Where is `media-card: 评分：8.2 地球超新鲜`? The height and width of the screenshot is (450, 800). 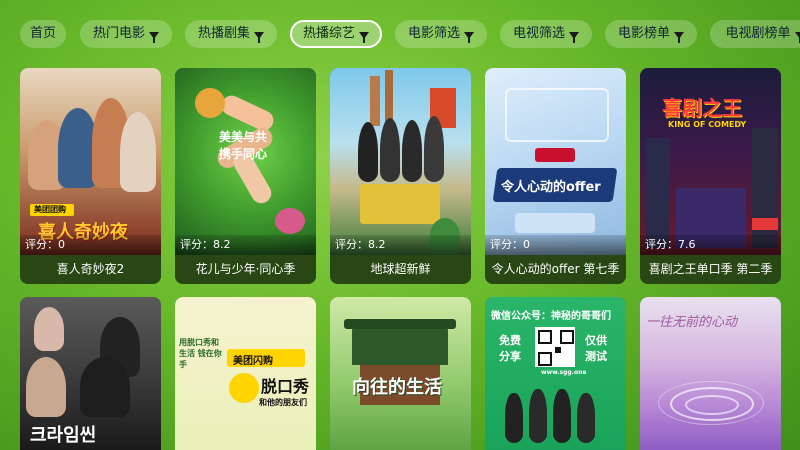 media-card: 评分：8.2 地球超新鲜 is located at coordinates (400, 176).